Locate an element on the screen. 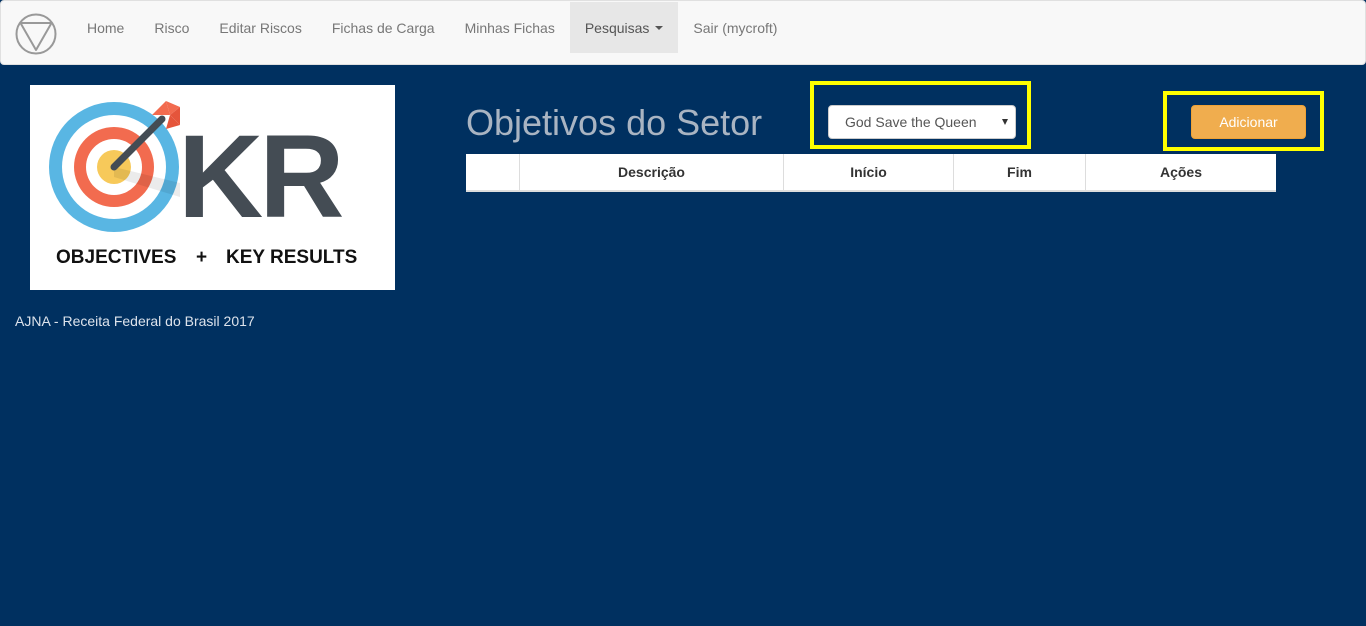 The image size is (1366, 626). table-header-fim: Fim is located at coordinates (1020, 172).